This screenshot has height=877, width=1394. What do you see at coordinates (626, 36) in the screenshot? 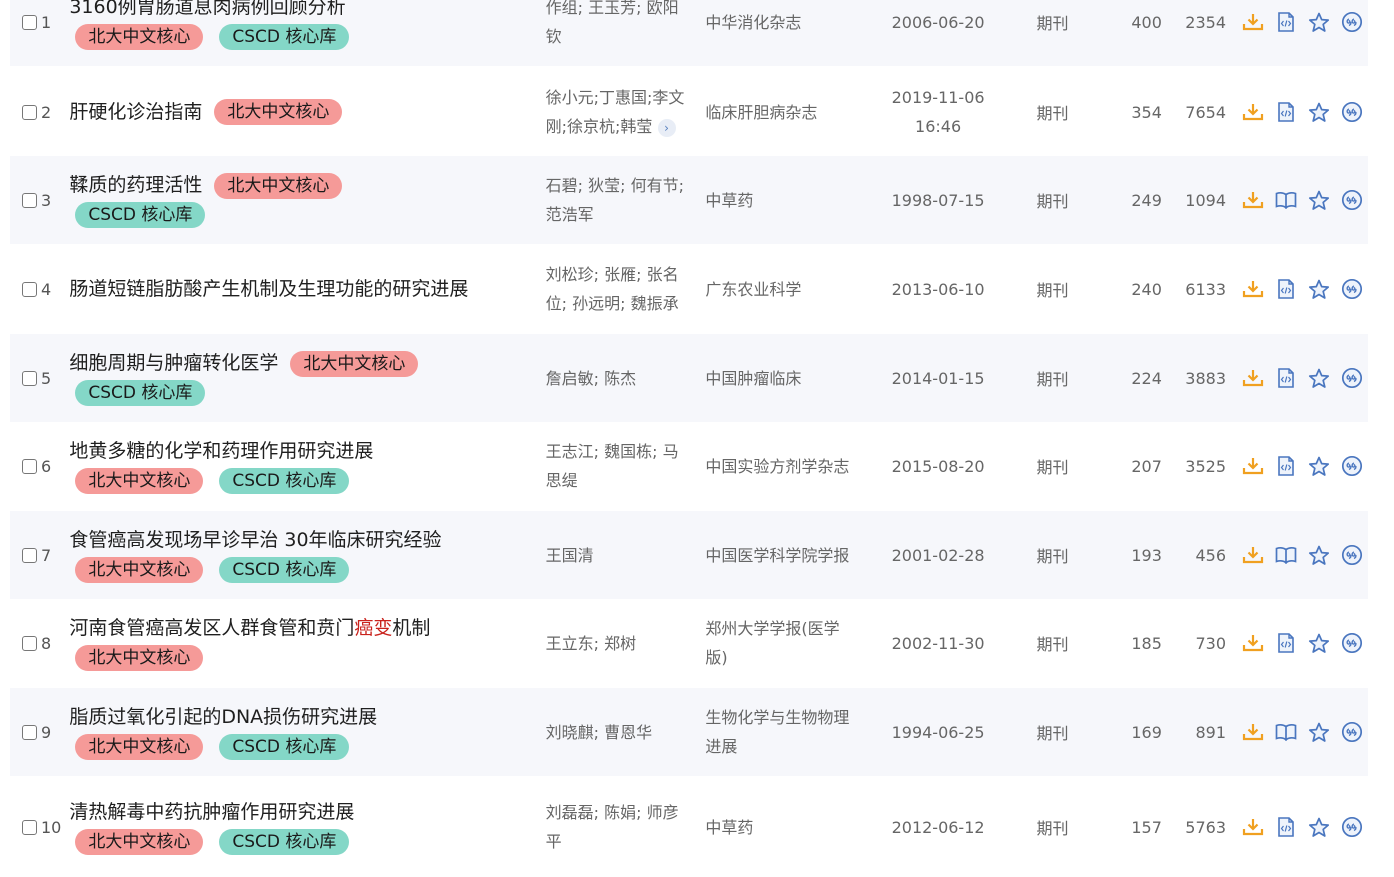
I see `author-line: 钦` at bounding box center [626, 36].